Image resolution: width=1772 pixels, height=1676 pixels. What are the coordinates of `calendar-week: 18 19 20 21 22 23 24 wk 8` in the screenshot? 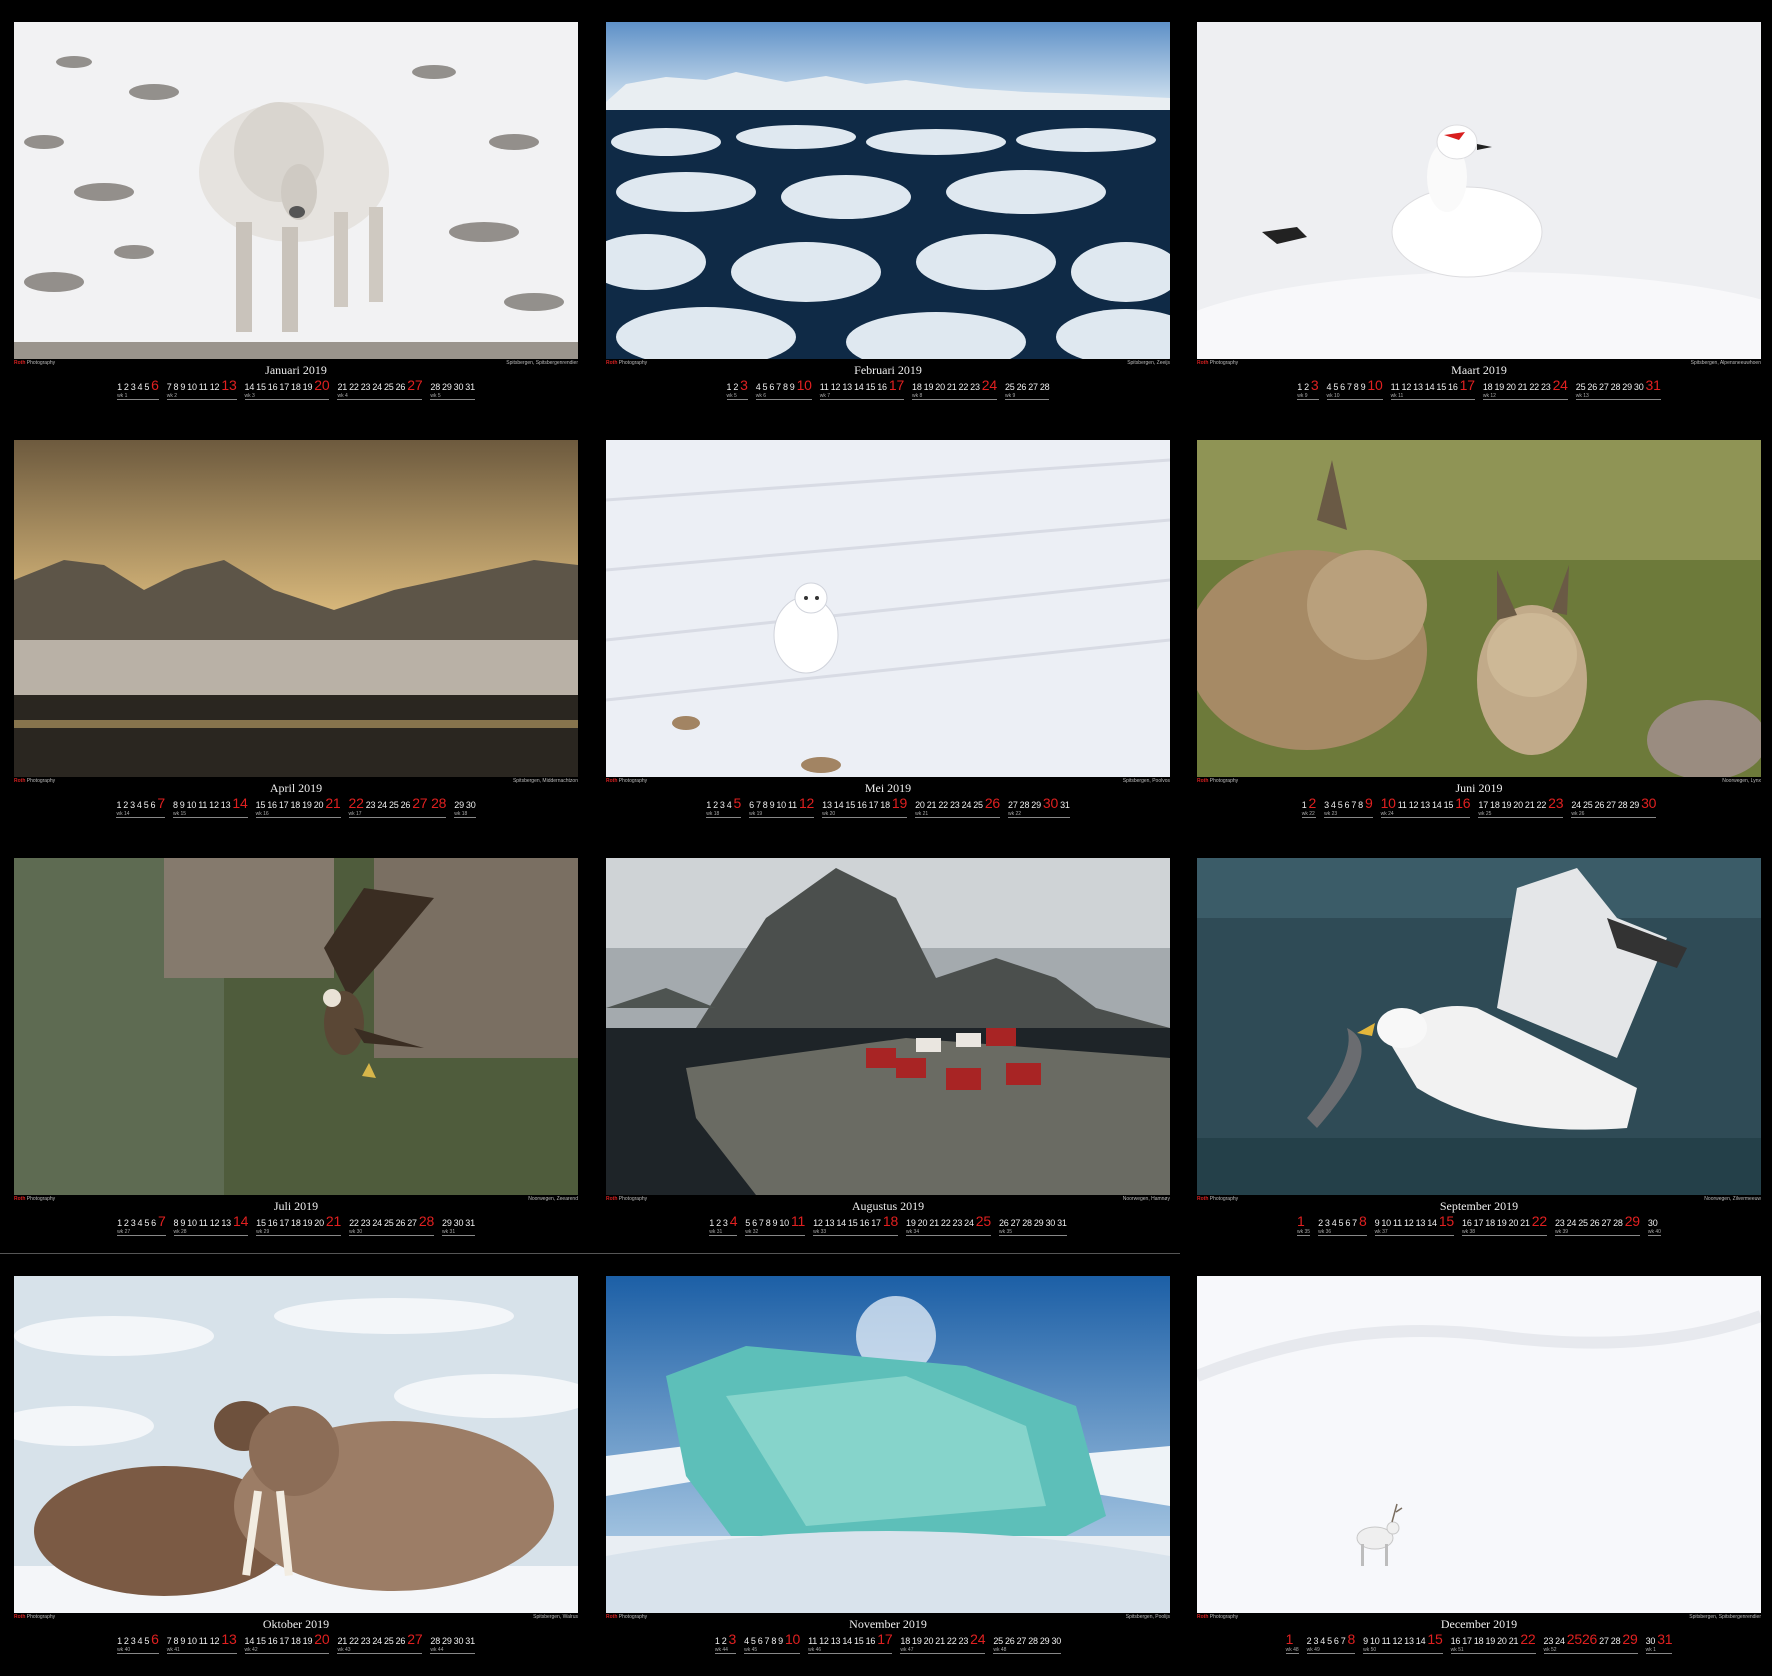 It's located at (954, 388).